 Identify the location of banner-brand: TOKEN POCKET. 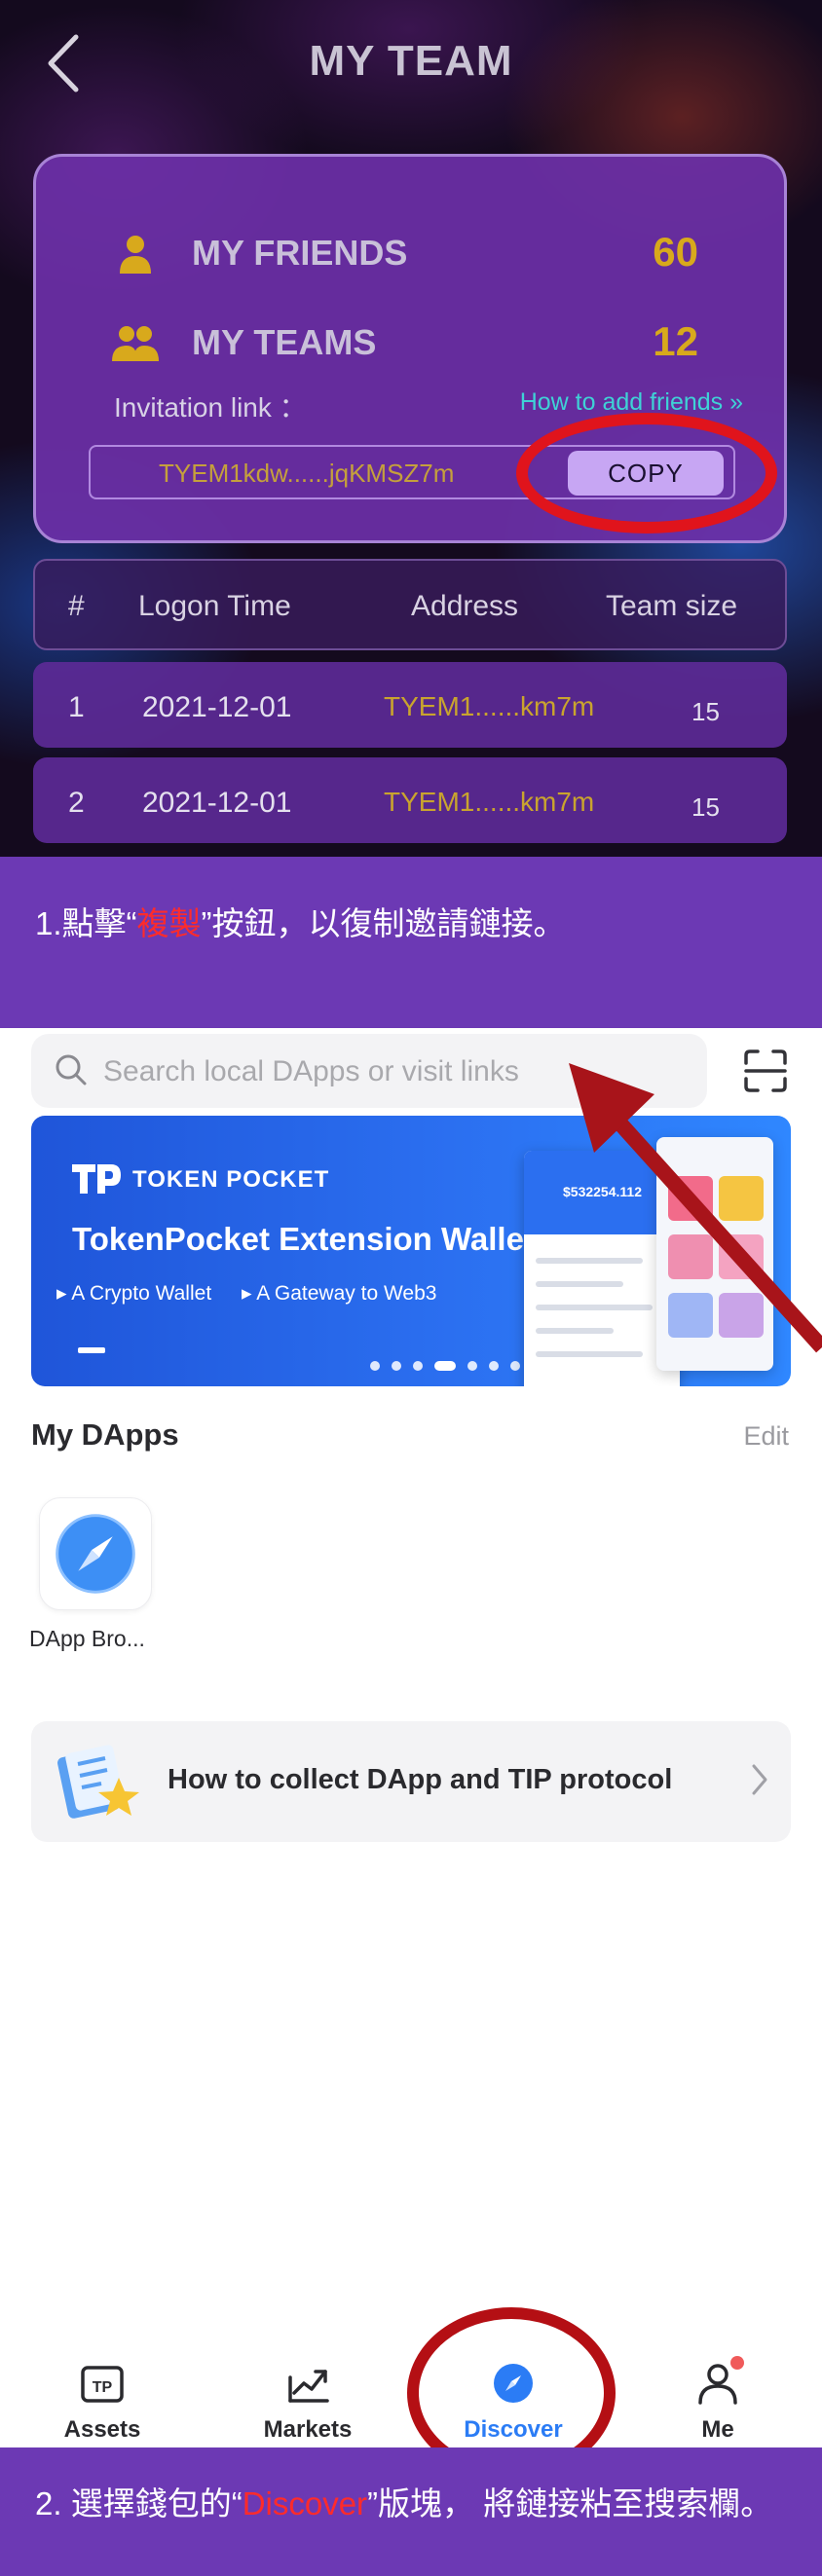
(231, 1179).